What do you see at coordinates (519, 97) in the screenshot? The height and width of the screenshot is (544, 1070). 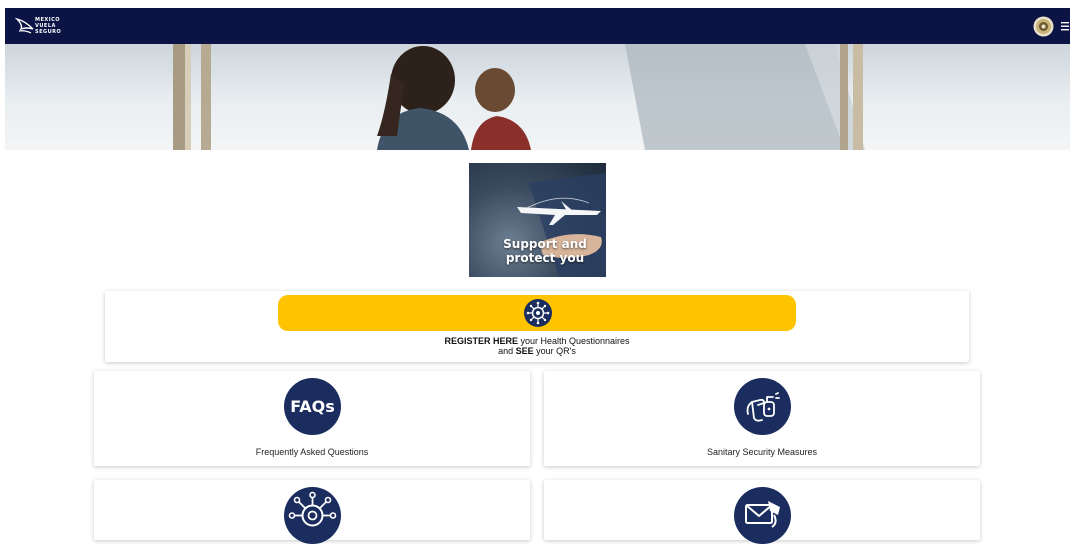 I see `hero-photo` at bounding box center [519, 97].